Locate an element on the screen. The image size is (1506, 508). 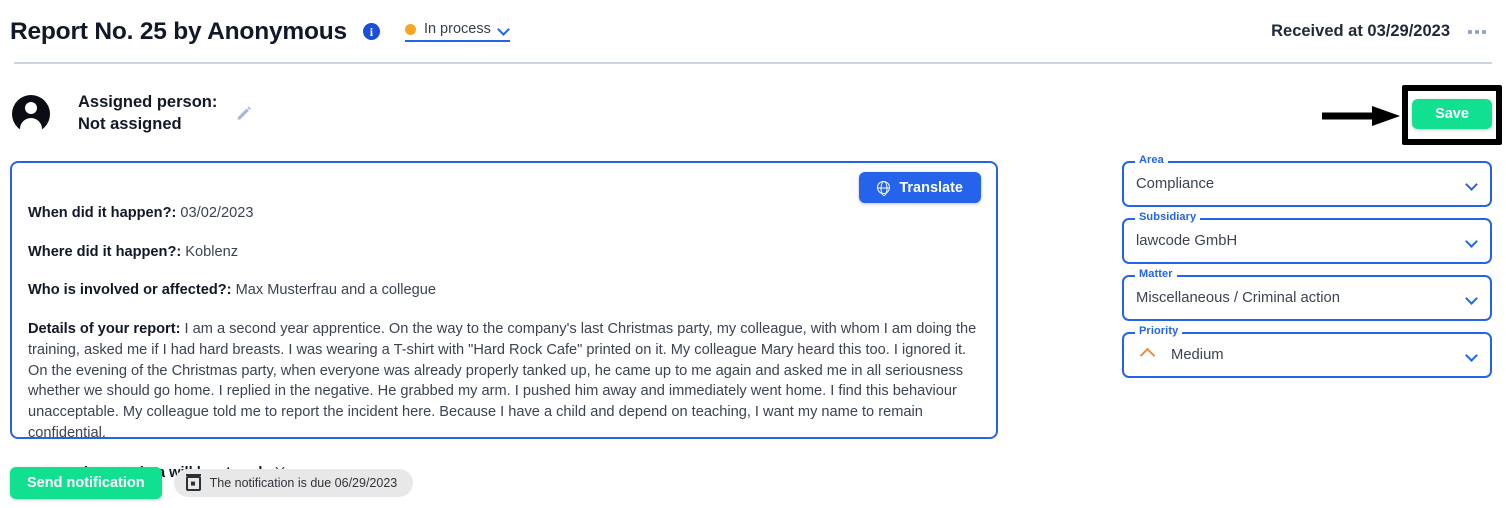
report-entry-question: Details of your report: is located at coordinates (104, 329).